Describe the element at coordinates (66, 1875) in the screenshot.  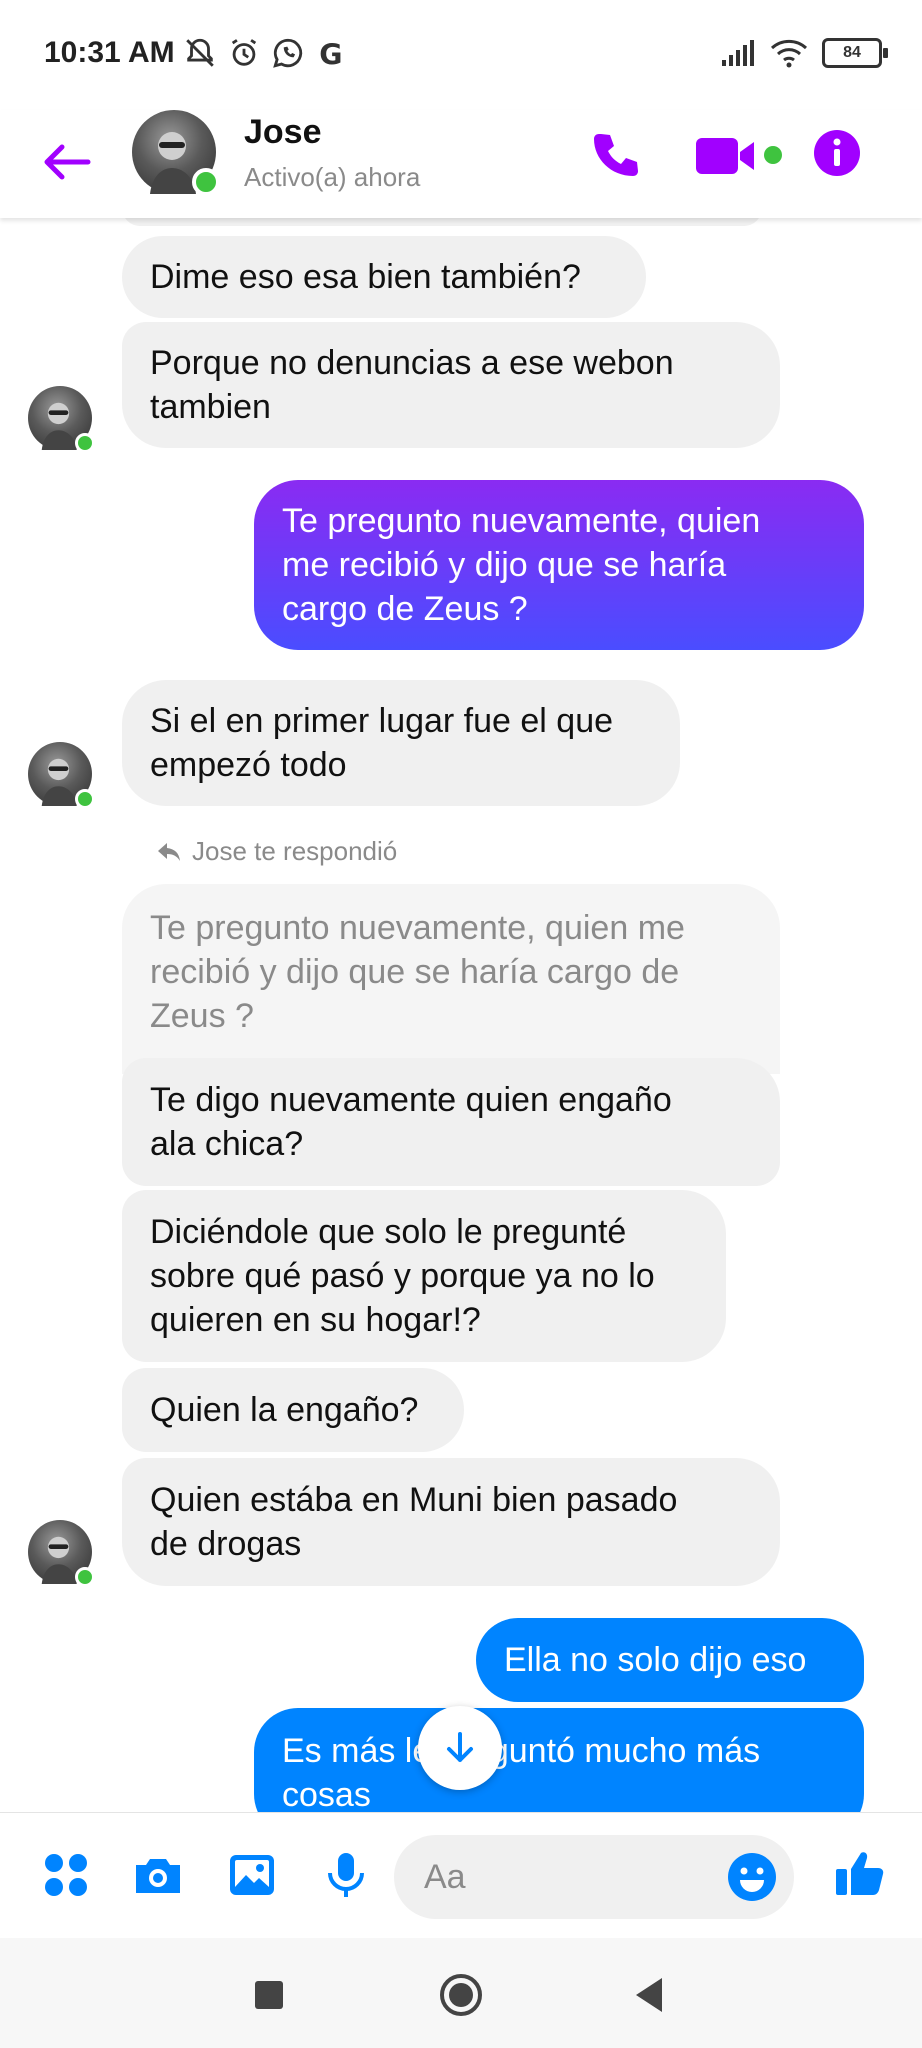
I see `apps-icon` at that location.